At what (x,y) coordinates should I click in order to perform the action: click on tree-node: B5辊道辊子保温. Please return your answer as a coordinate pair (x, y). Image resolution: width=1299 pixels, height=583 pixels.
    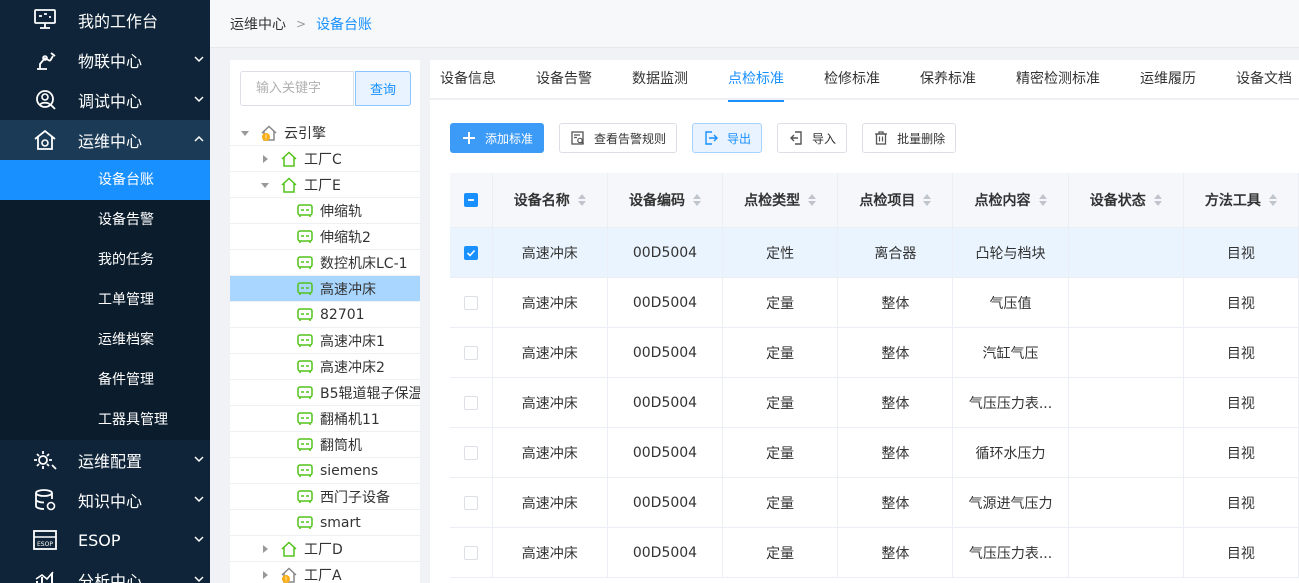
    Looking at the image, I should click on (325, 393).